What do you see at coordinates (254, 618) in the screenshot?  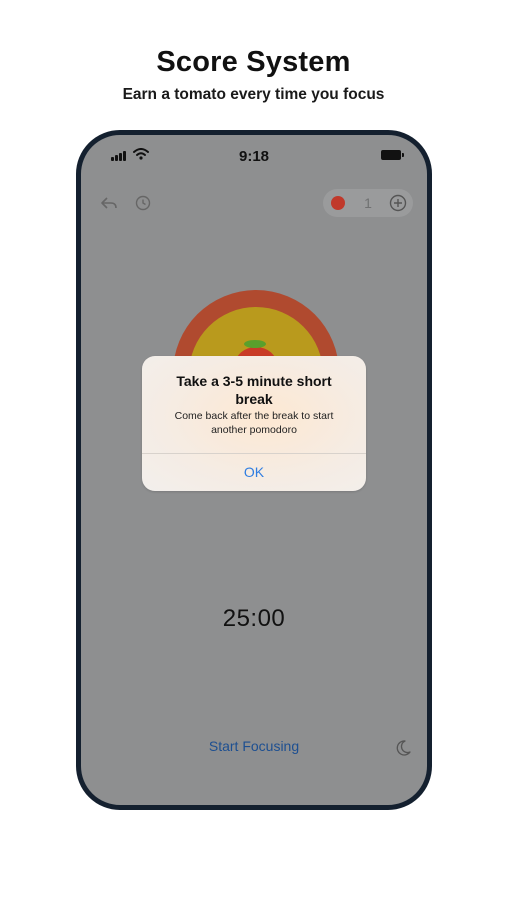 I see `timer-display: 25:00` at bounding box center [254, 618].